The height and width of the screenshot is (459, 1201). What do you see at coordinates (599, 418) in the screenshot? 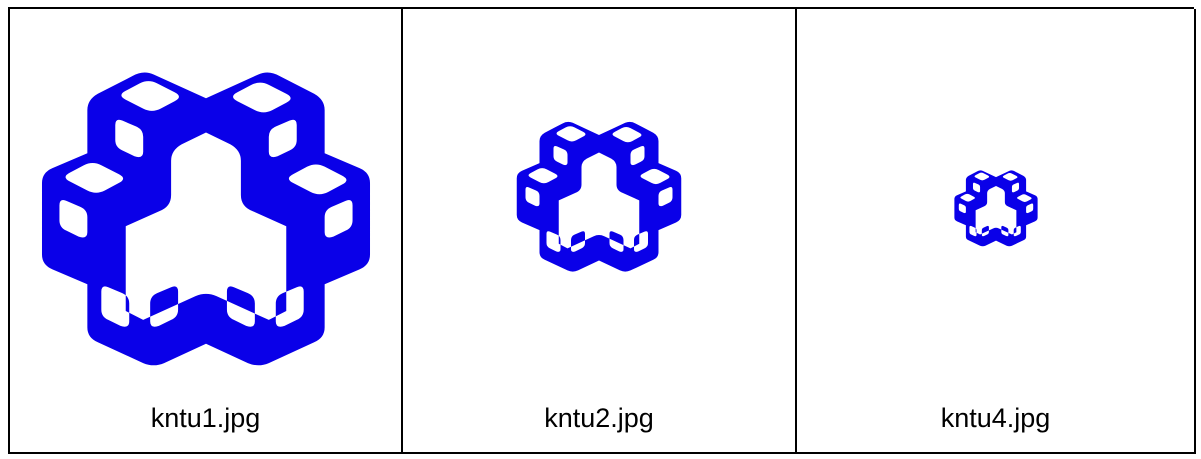
I see `image-caption: kntu2.jpg` at bounding box center [599, 418].